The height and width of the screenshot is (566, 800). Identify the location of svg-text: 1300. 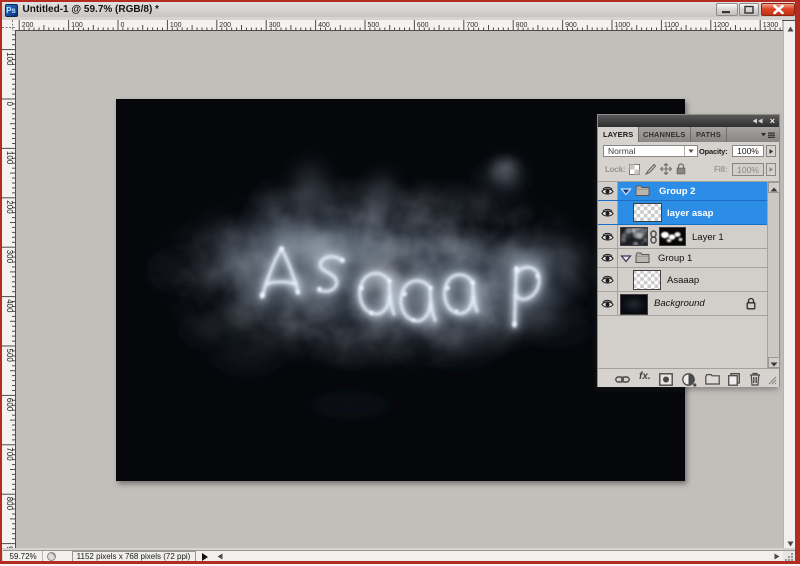
(770, 25).